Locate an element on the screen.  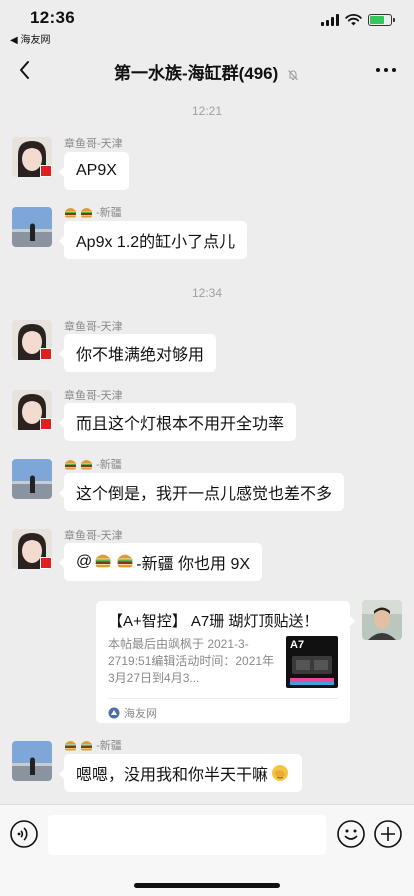
wifi-icon is located at coordinates (353, 20).